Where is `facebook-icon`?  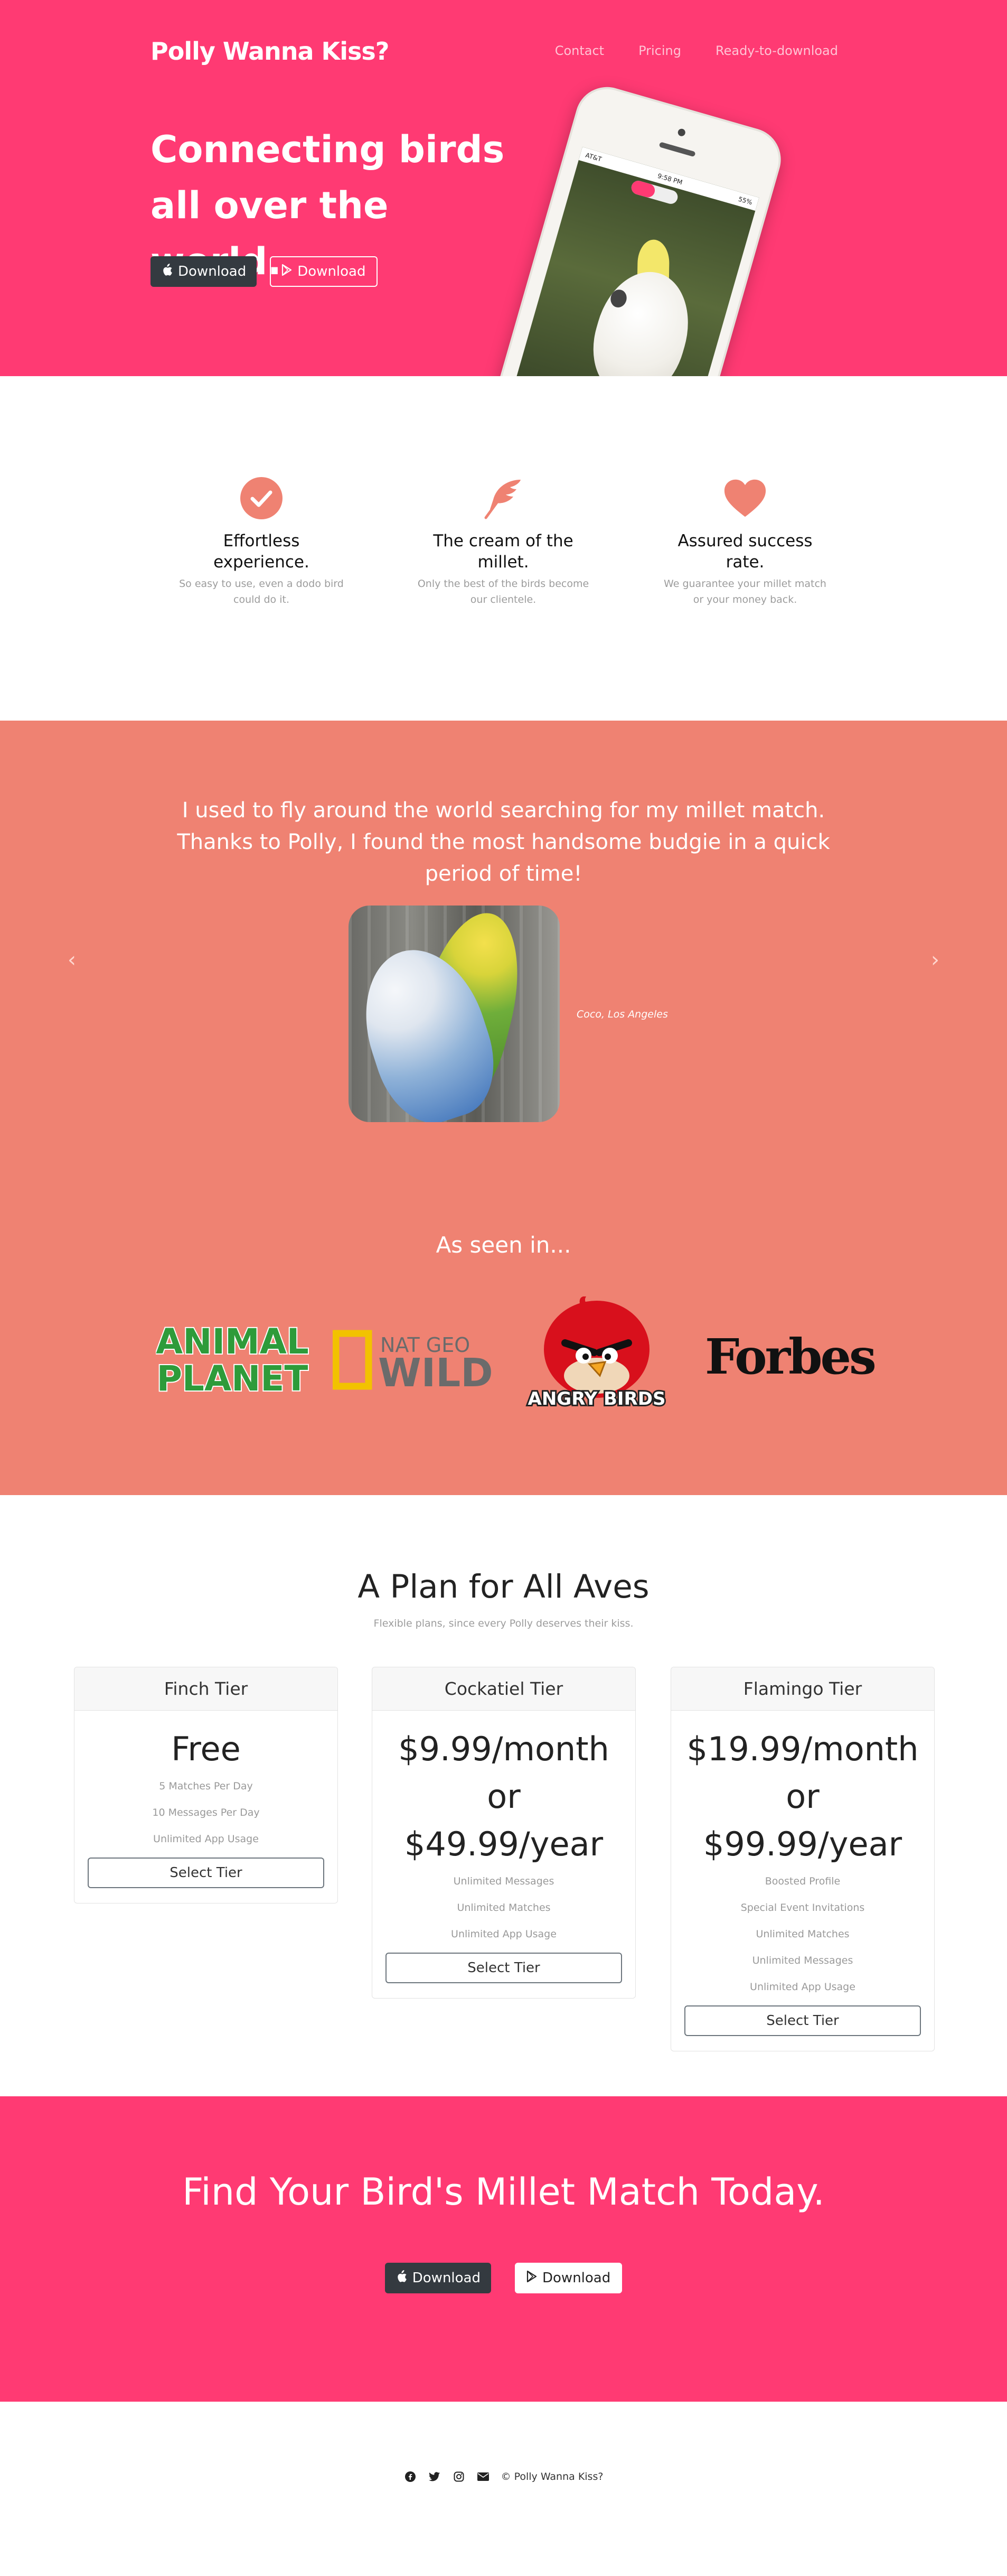 facebook-icon is located at coordinates (410, 2476).